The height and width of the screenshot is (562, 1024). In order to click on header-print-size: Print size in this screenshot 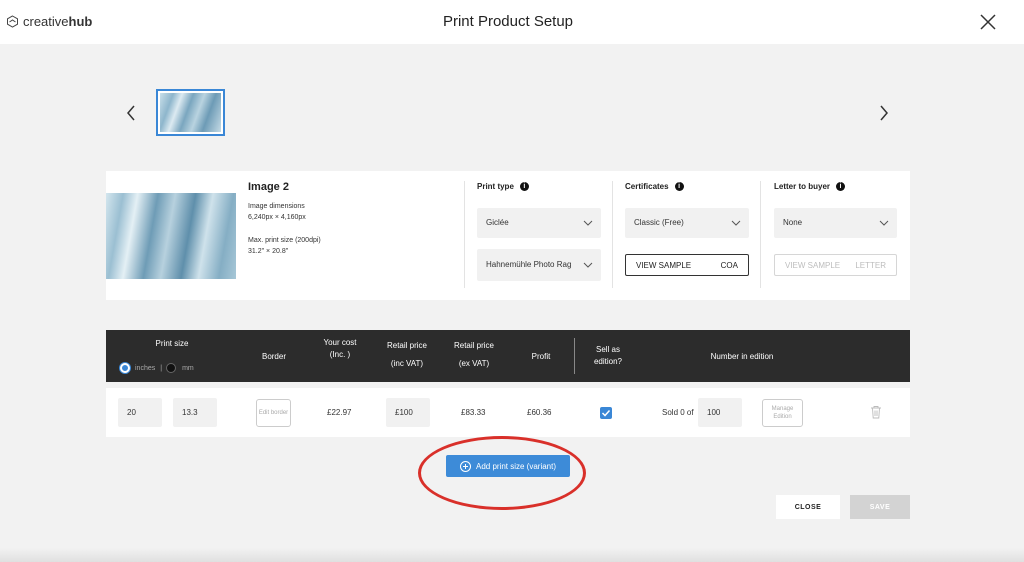, I will do `click(172, 344)`.